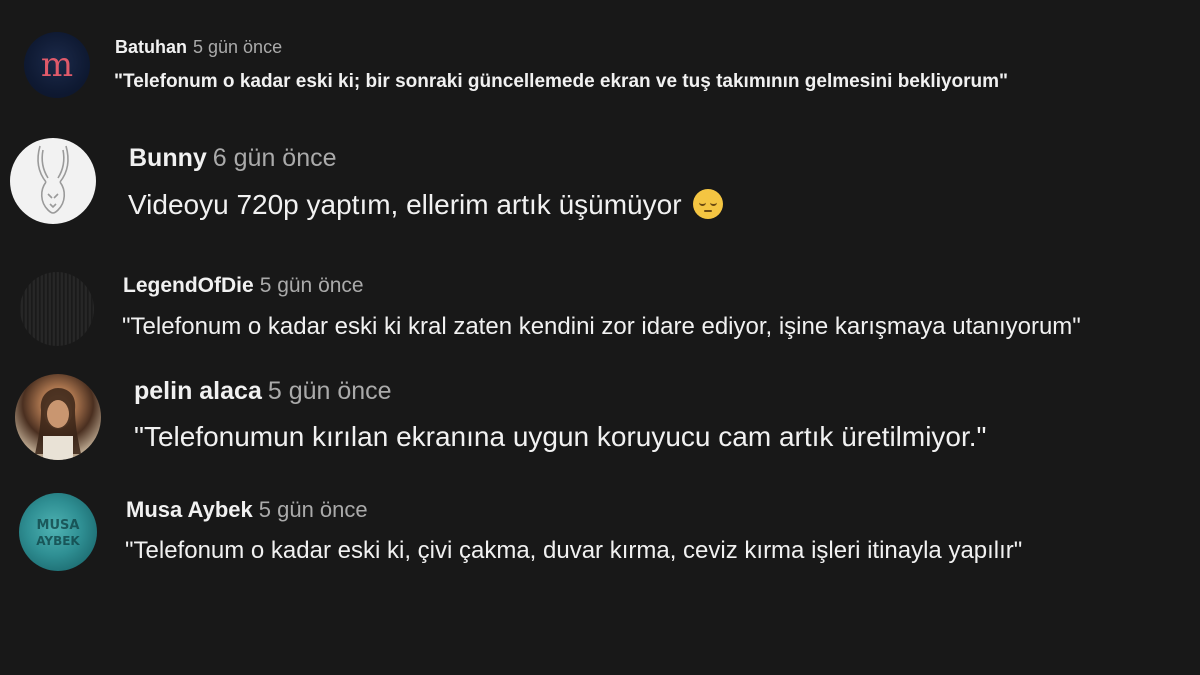 The width and height of the screenshot is (1200, 675). Describe the element at coordinates (189, 509) in the screenshot. I see `comment-author: Musa Aybek` at that location.